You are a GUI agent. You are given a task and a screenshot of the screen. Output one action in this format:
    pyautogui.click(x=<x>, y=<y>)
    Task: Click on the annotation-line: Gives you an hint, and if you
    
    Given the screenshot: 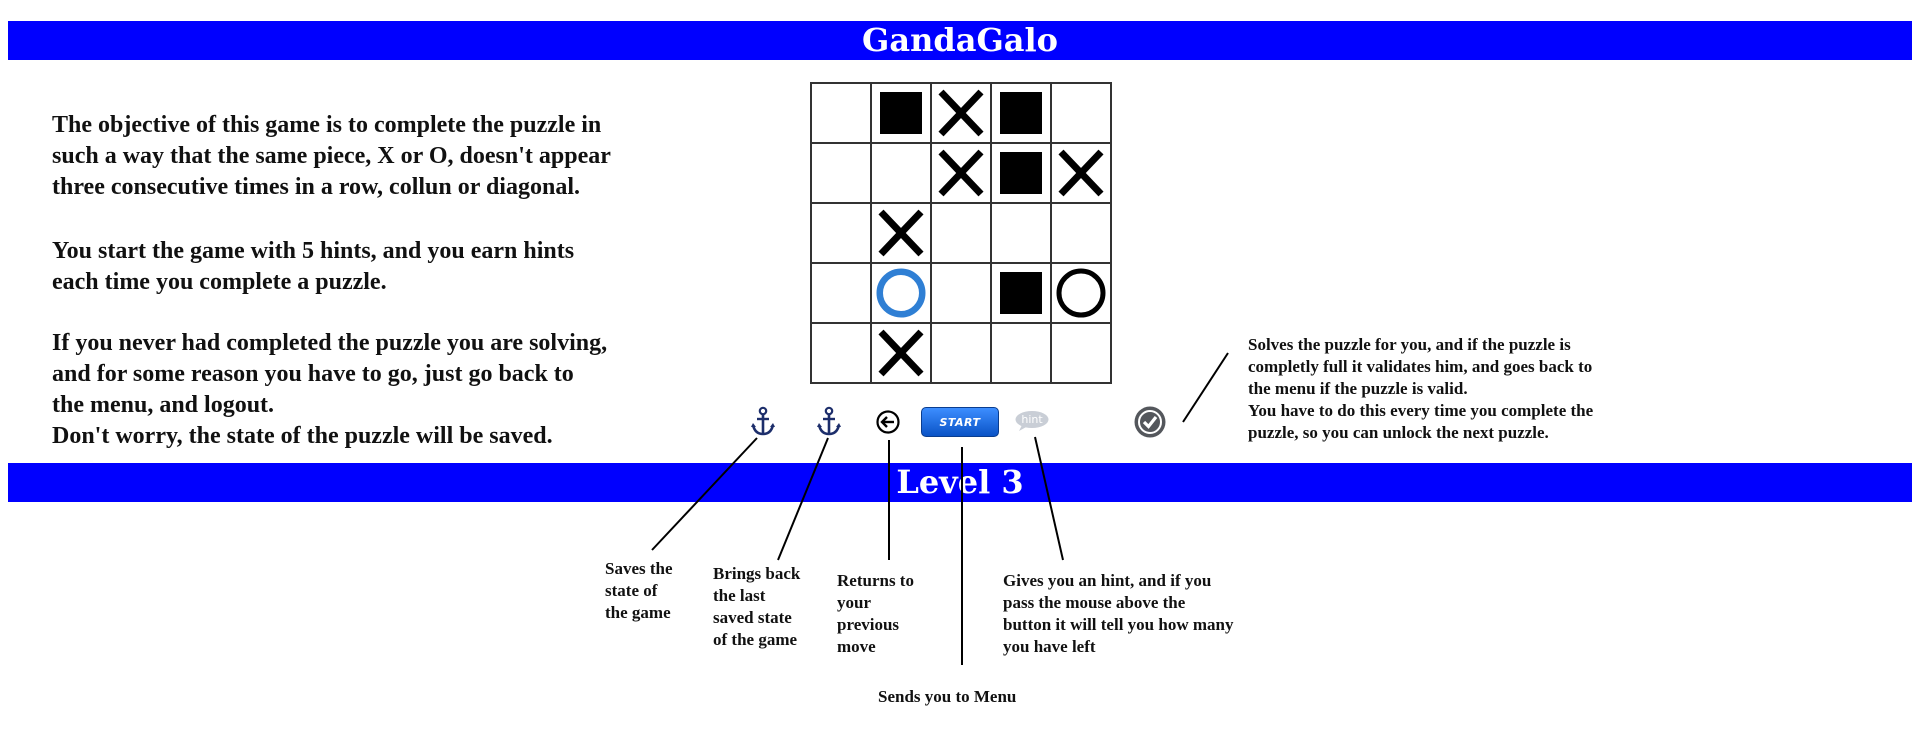 What is the action you would take?
    pyautogui.click(x=1107, y=580)
    